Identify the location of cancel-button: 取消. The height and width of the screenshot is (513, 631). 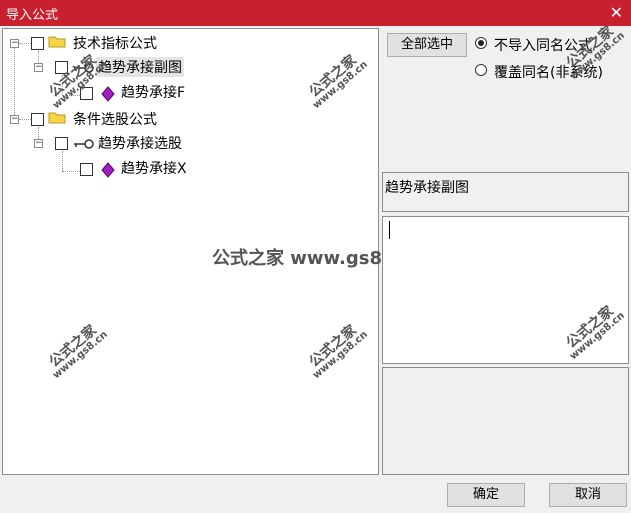
(588, 495).